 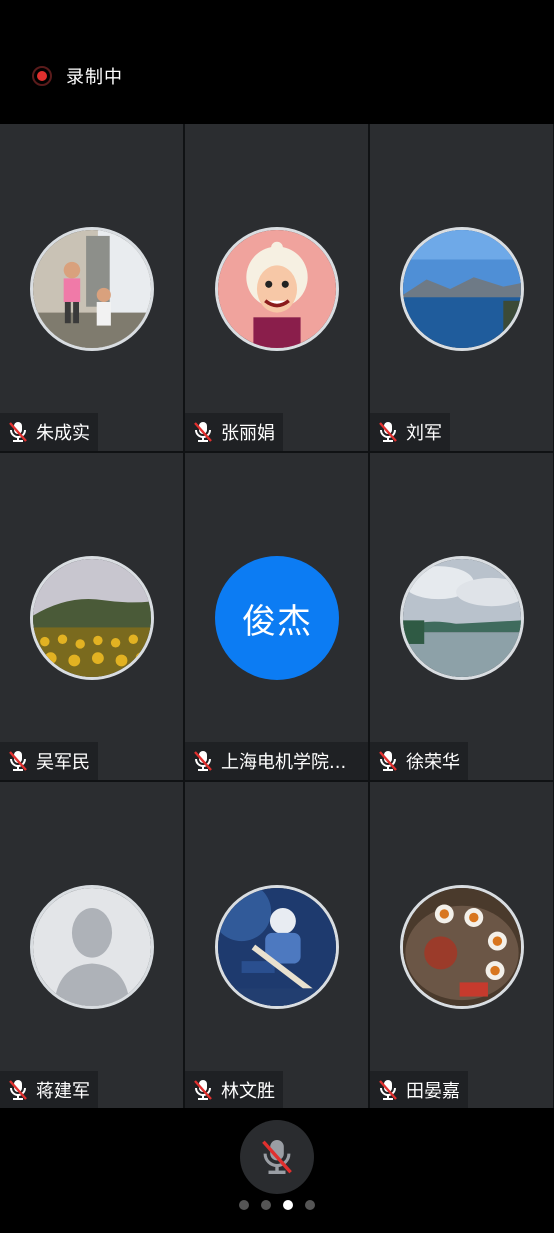 I want to click on participant-name-tag: 朱成实, so click(x=49, y=432).